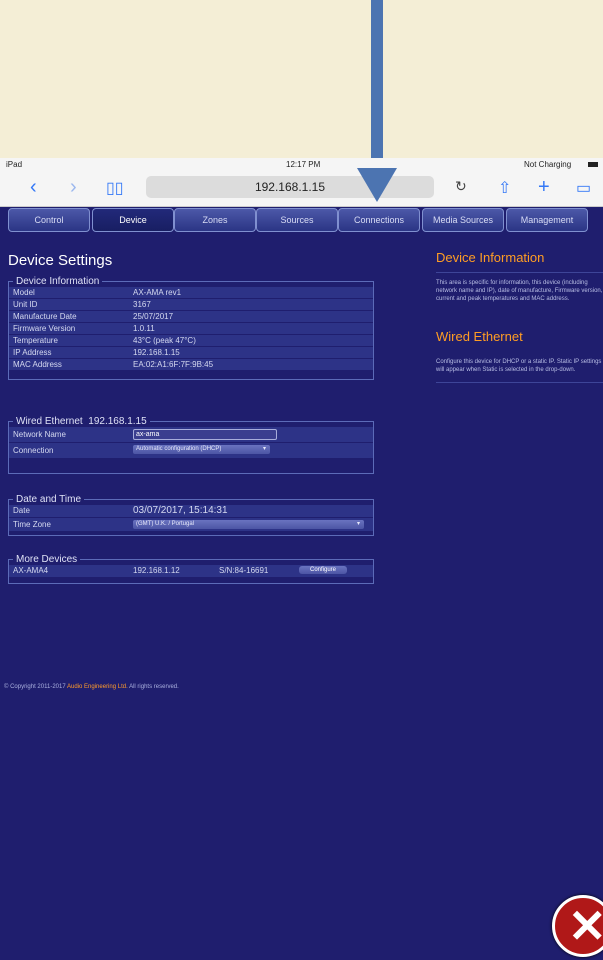  I want to click on connection-label: Connection, so click(33, 450).